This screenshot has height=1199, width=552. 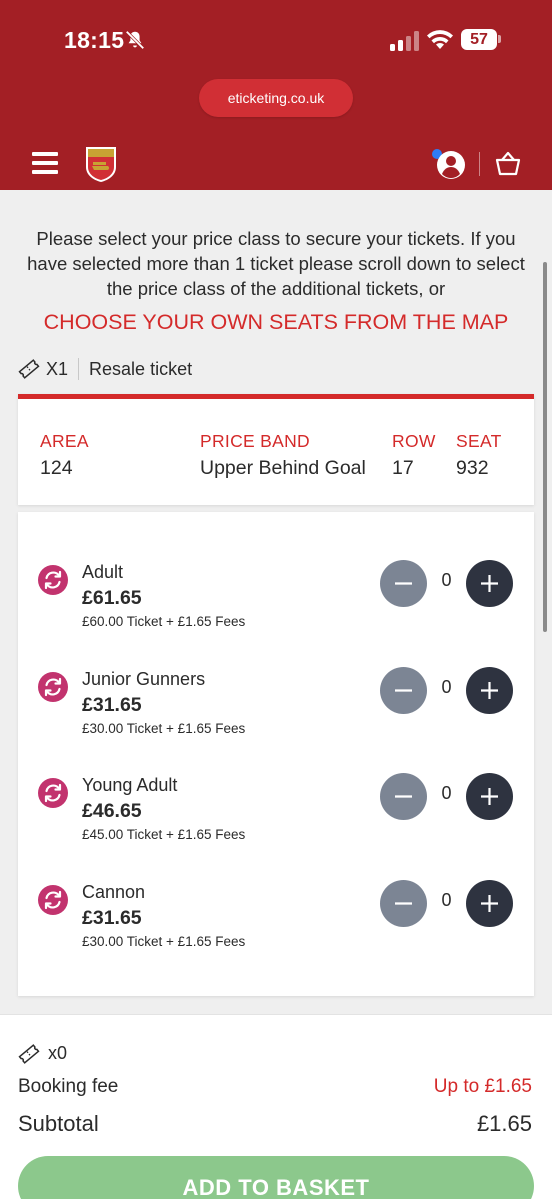 What do you see at coordinates (276, 1177) in the screenshot?
I see `add-to-basket-button: ADD TO BASKET` at bounding box center [276, 1177].